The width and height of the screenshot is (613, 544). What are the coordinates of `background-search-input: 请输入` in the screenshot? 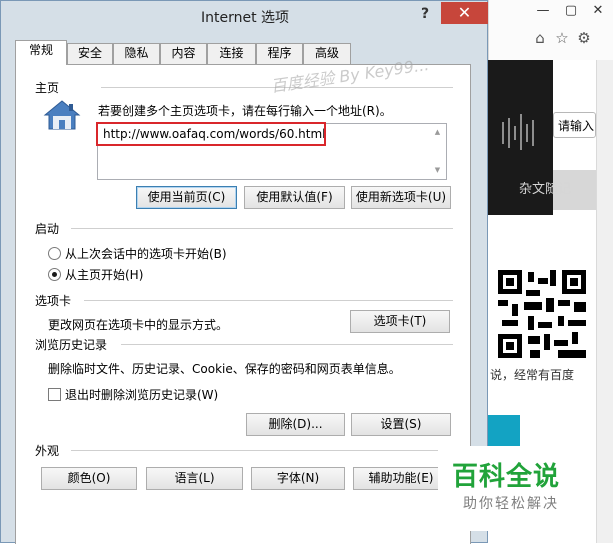 It's located at (574, 125).